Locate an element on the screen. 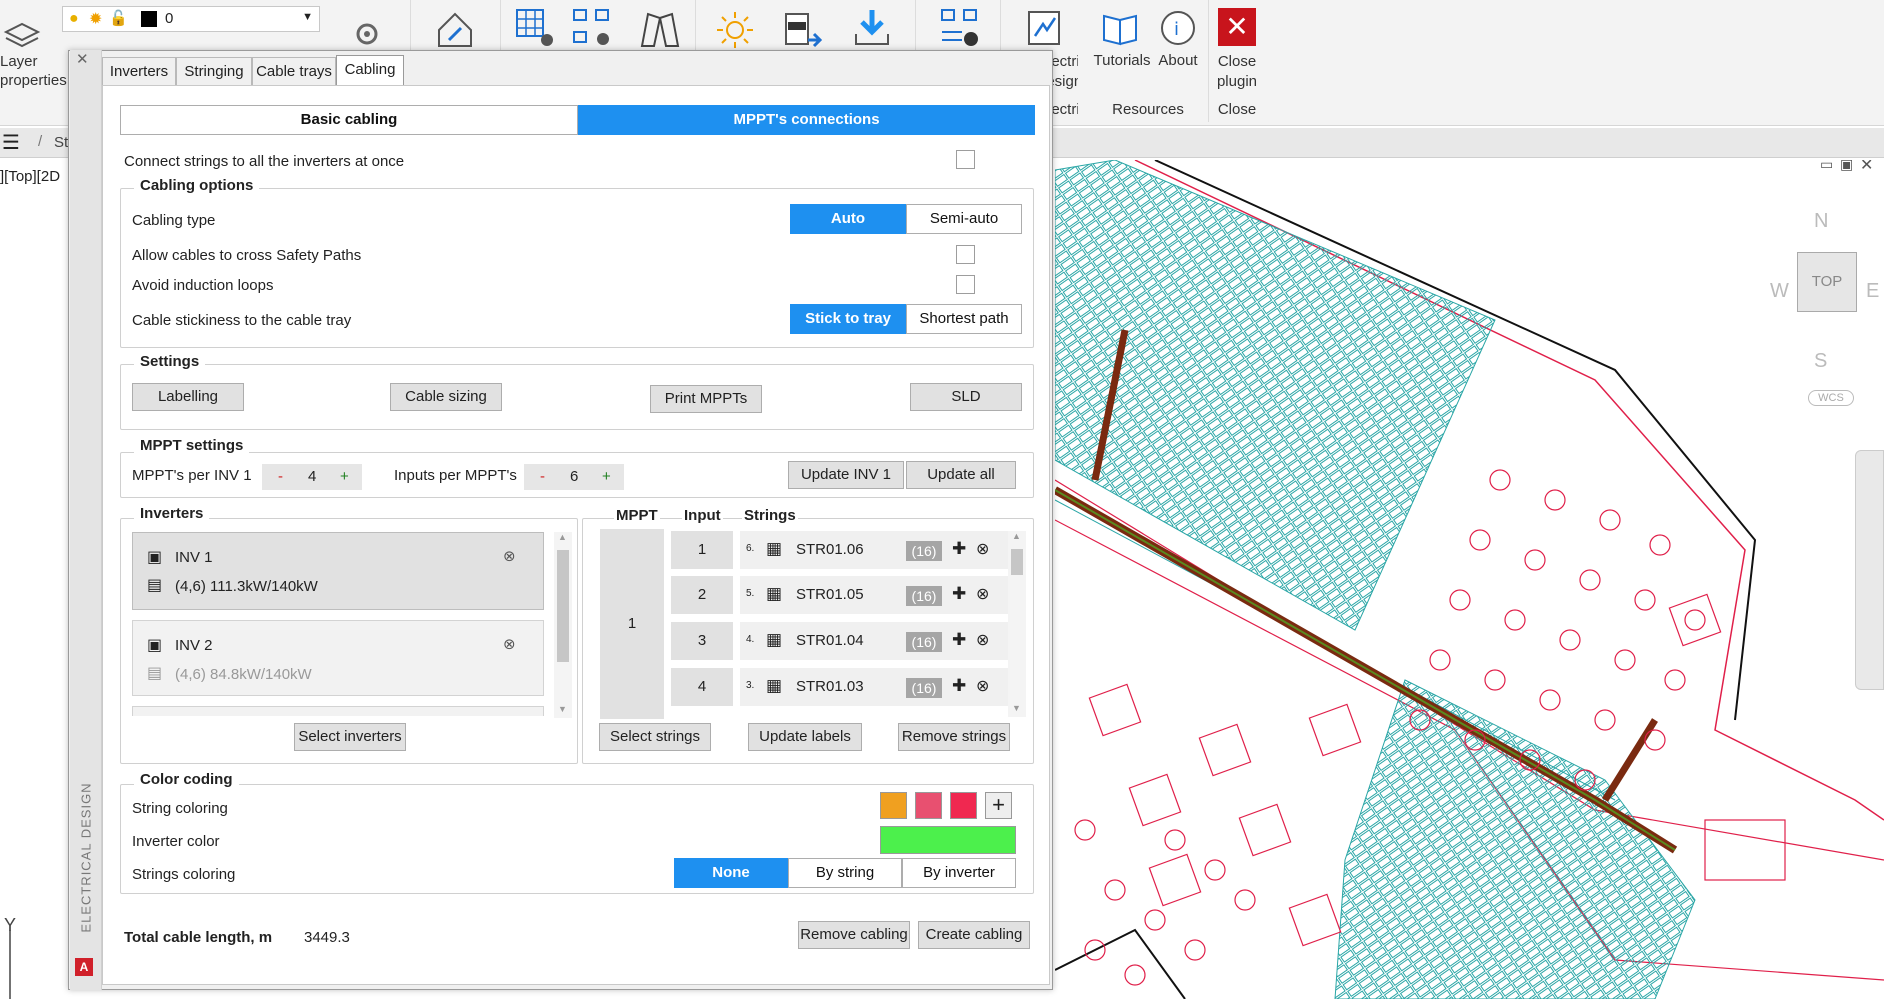 The image size is (1884, 999). panels-icon is located at coordinates (660, 30).